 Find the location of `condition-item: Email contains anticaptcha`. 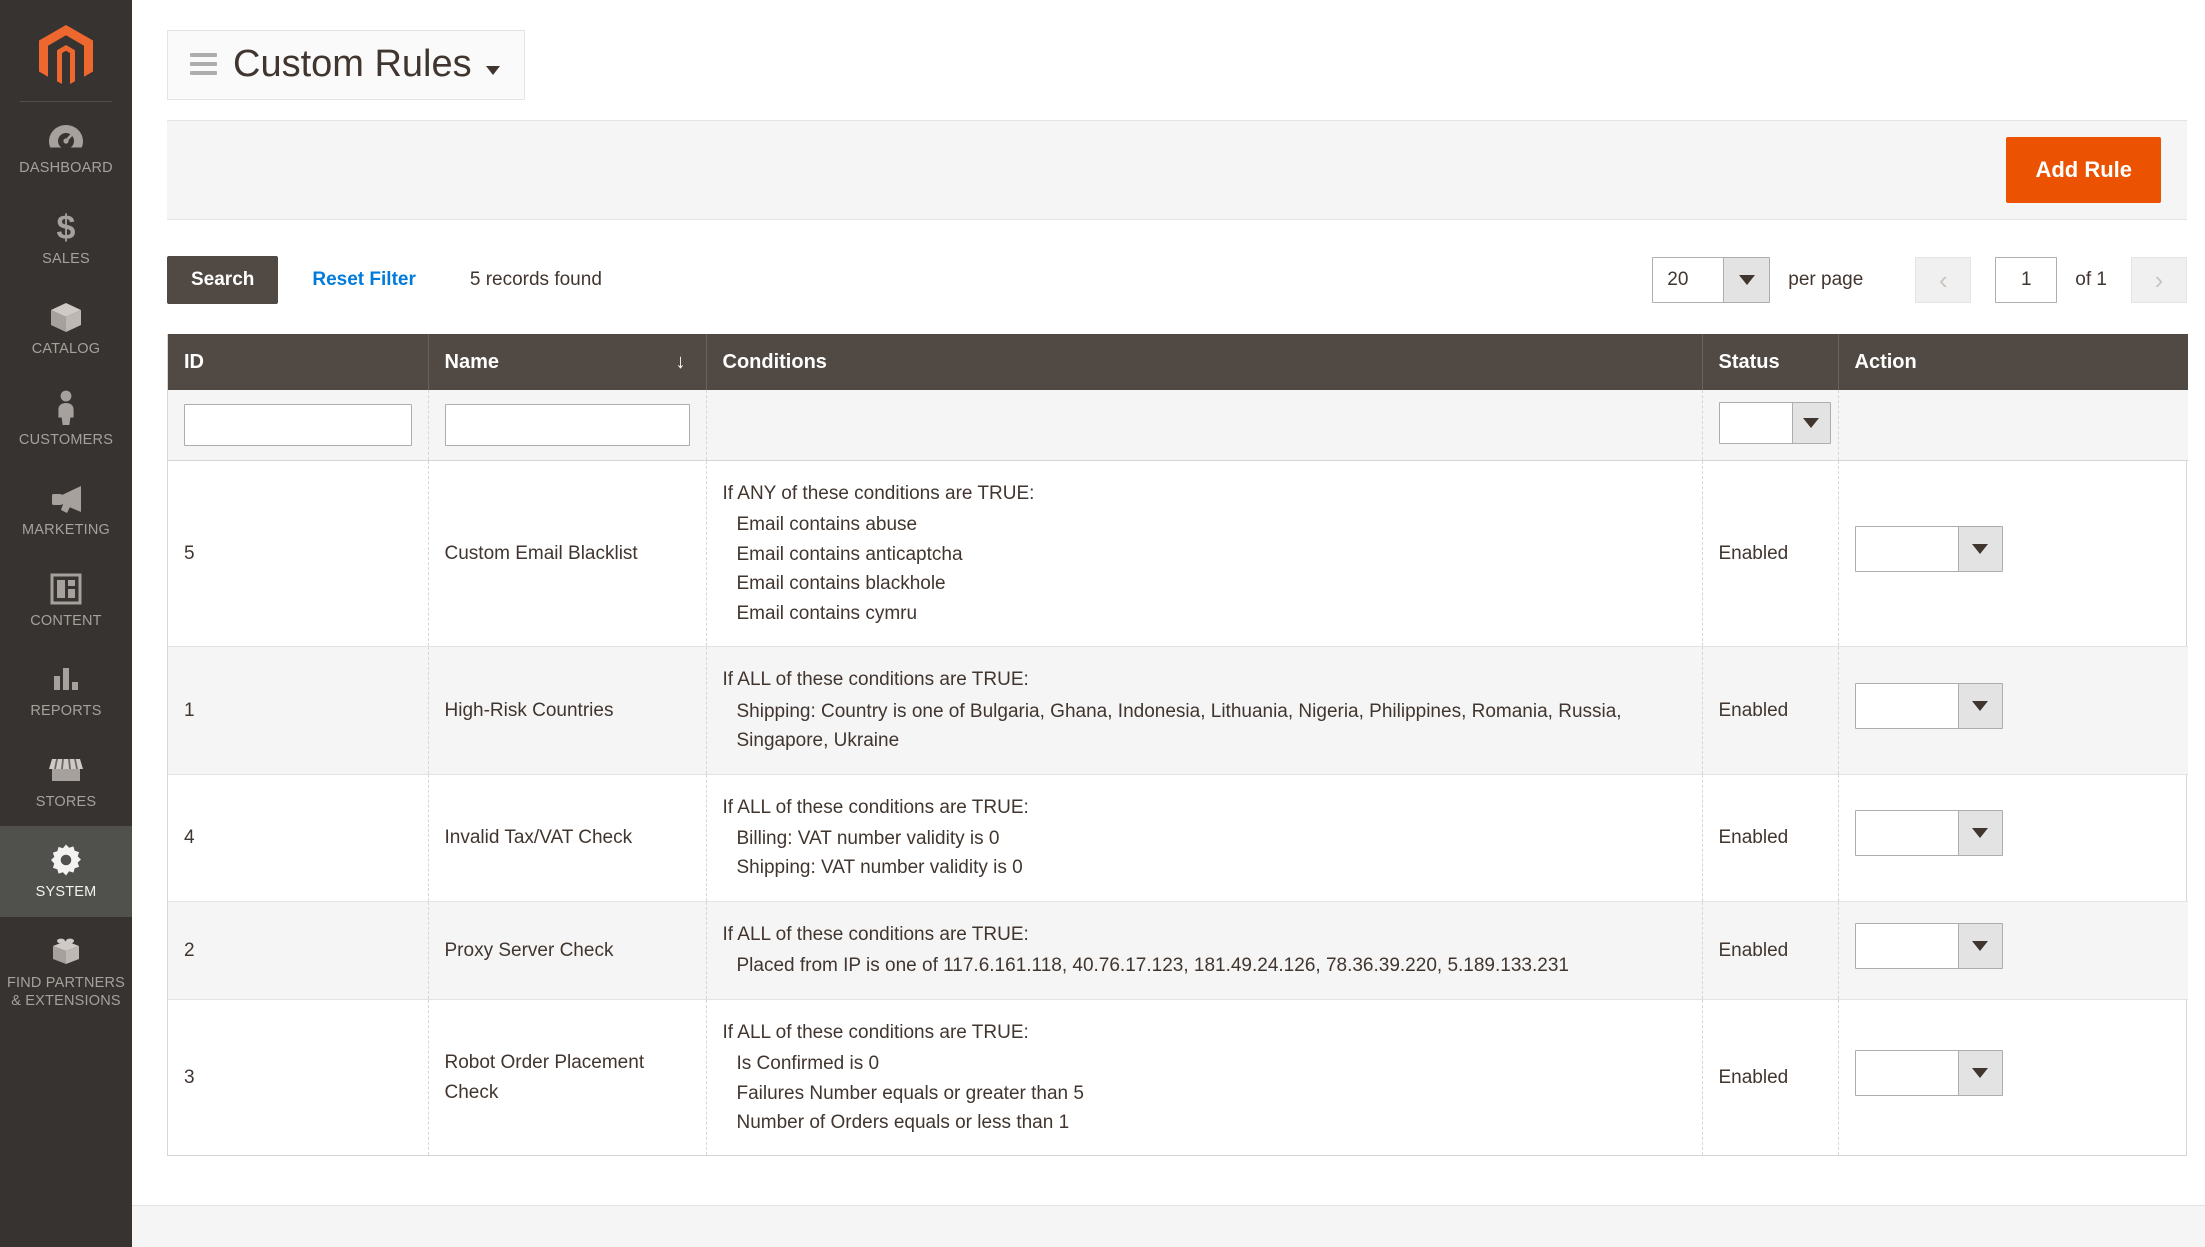

condition-item: Email contains anticaptcha is located at coordinates (849, 554).